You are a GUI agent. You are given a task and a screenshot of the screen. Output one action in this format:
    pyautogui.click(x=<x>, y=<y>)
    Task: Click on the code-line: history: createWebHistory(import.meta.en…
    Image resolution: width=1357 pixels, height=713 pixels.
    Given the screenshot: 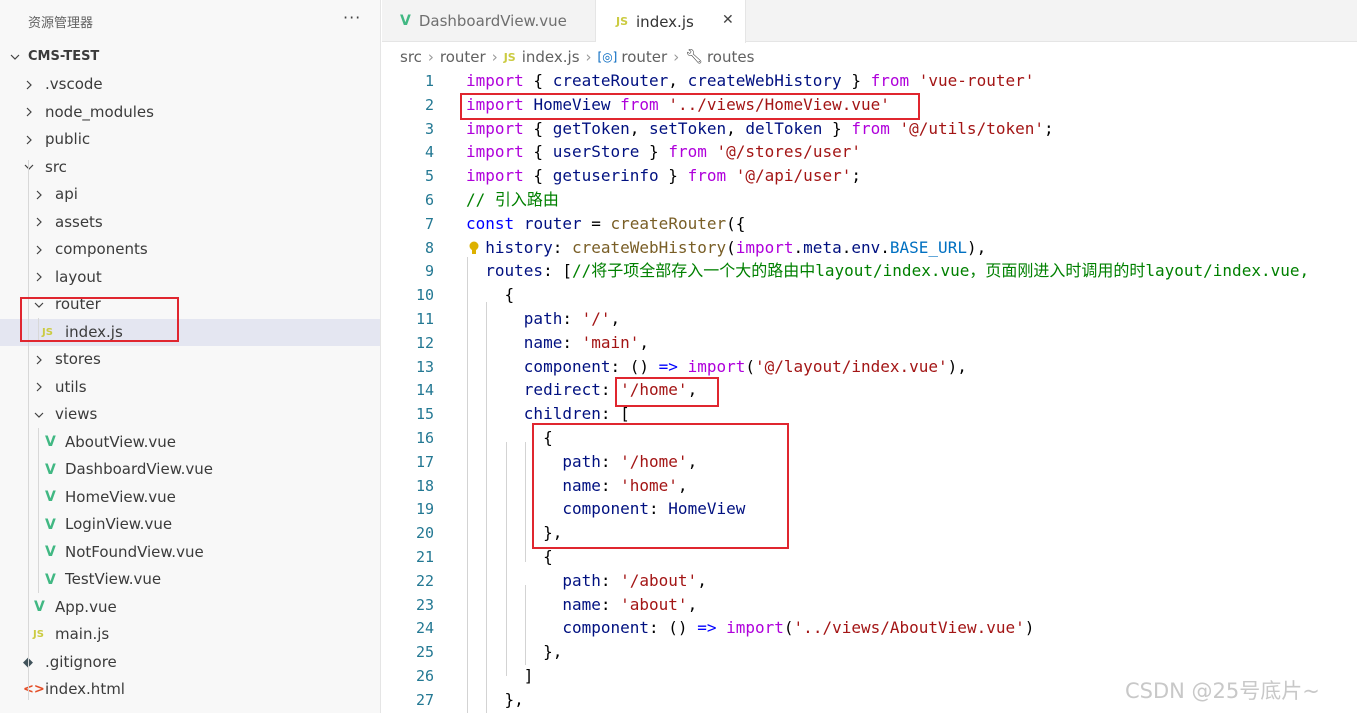 What is the action you would take?
    pyautogui.click(x=726, y=248)
    